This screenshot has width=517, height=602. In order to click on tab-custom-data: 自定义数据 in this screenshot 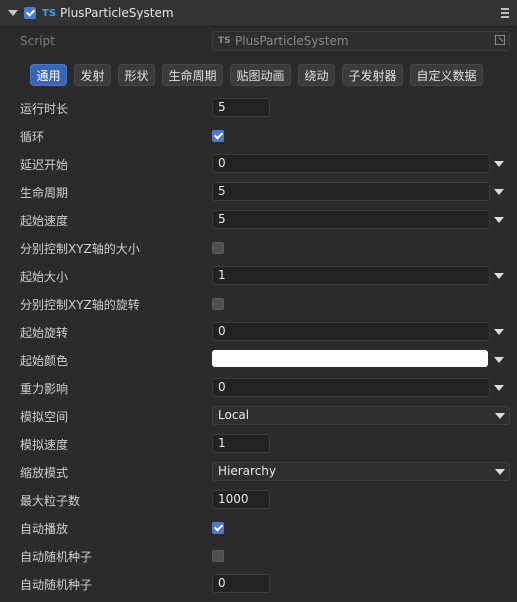, I will do `click(446, 75)`.